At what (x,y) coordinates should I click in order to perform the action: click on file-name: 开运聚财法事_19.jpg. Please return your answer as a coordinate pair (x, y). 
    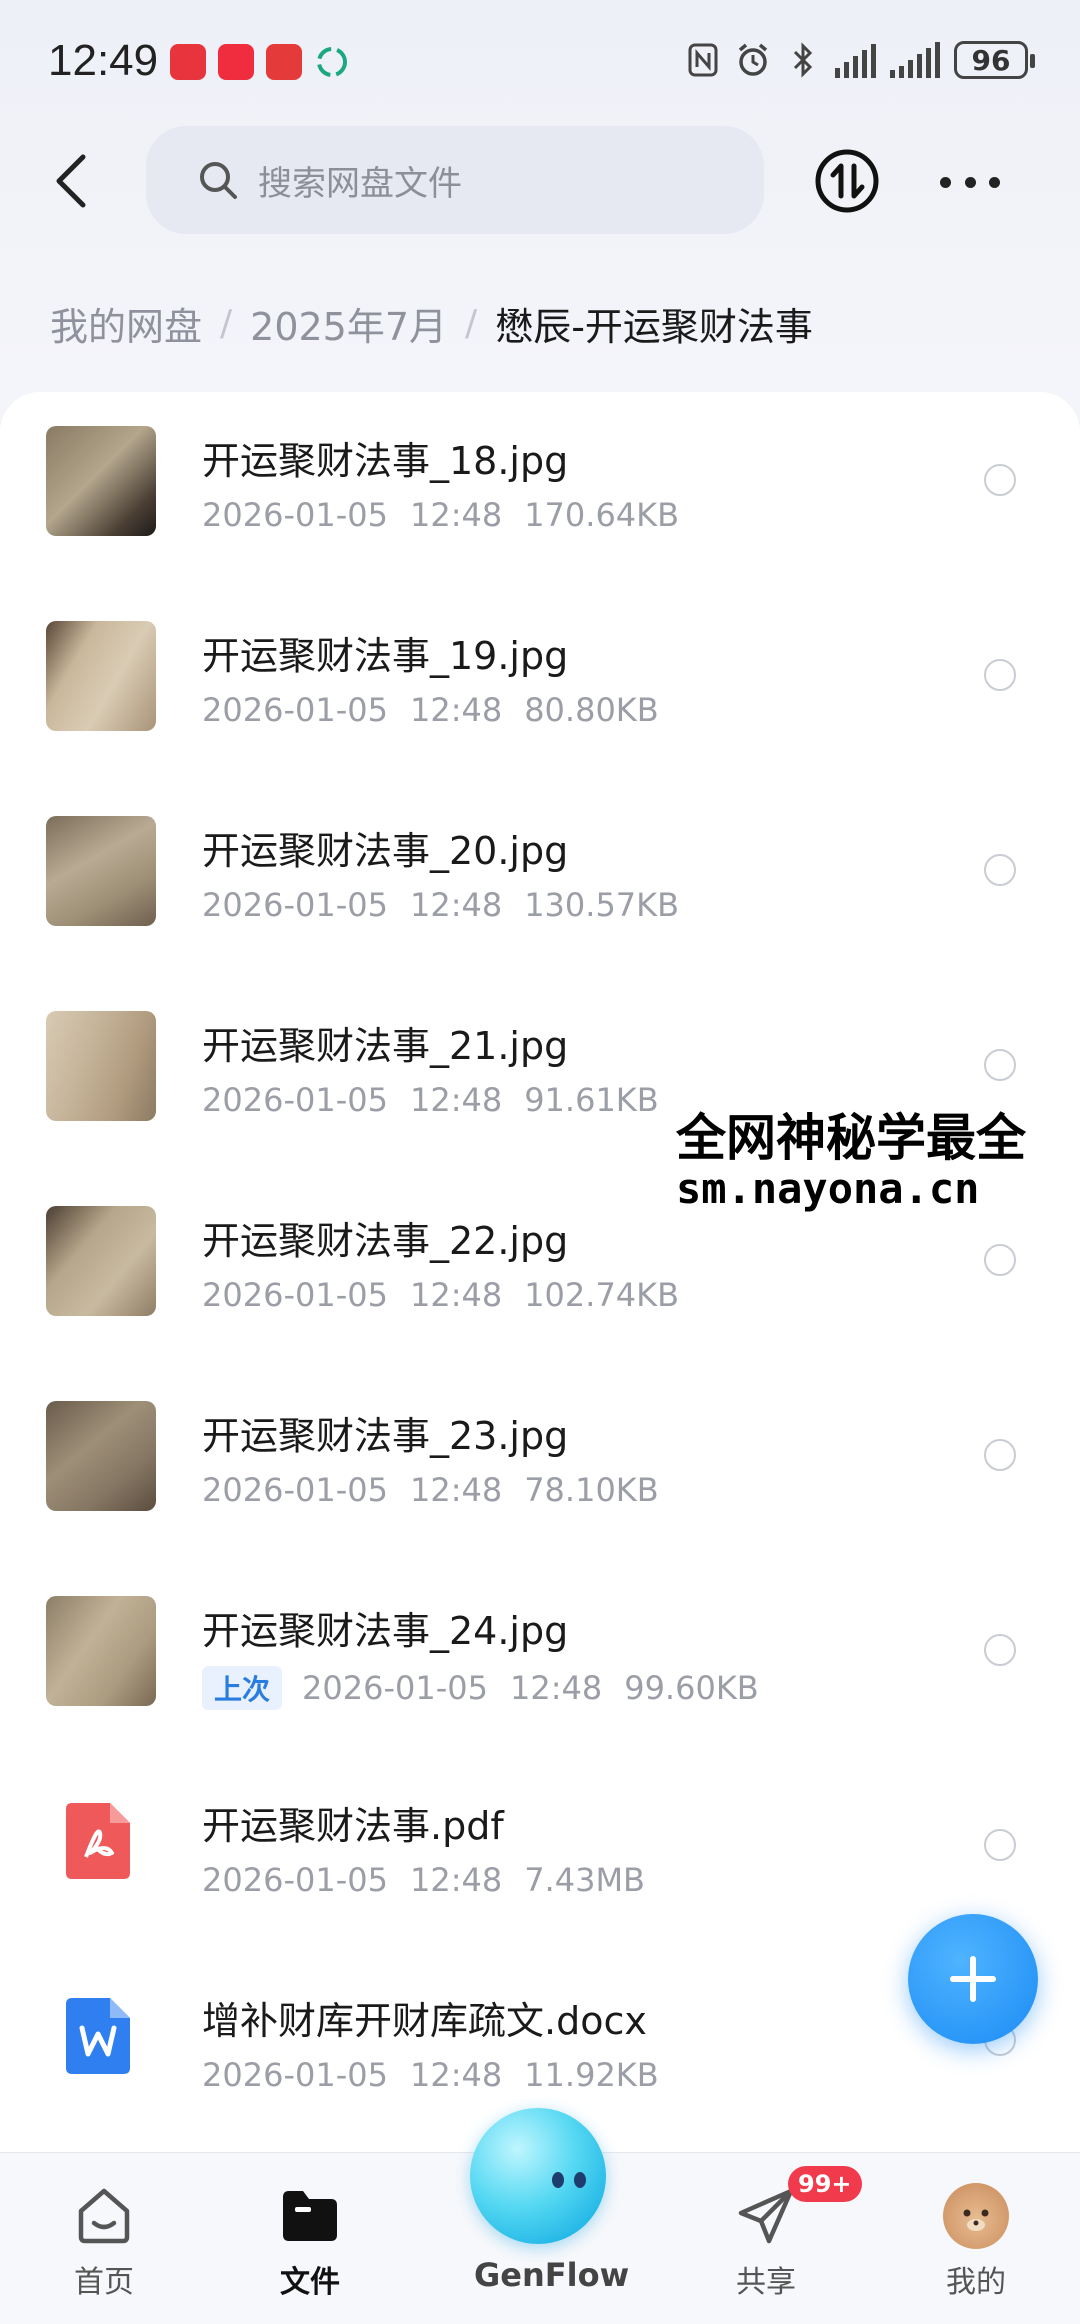
    Looking at the image, I should click on (385, 656).